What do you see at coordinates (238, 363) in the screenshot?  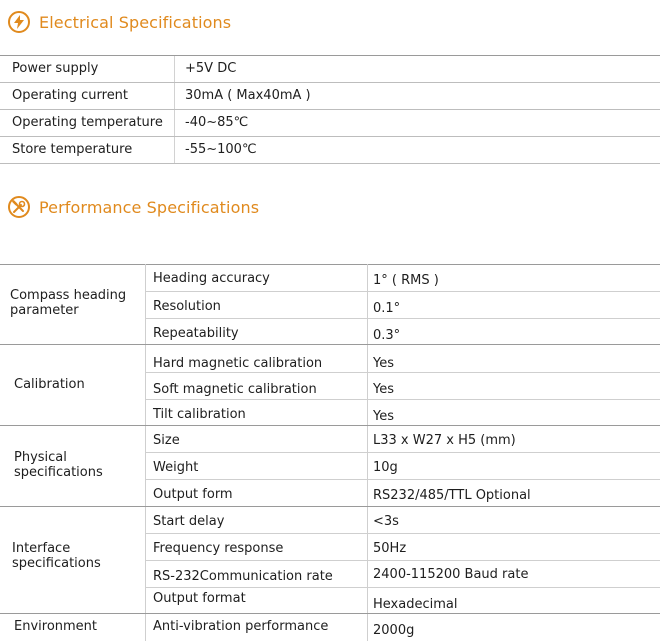 I see `spec-name: Hard magnetic calibration` at bounding box center [238, 363].